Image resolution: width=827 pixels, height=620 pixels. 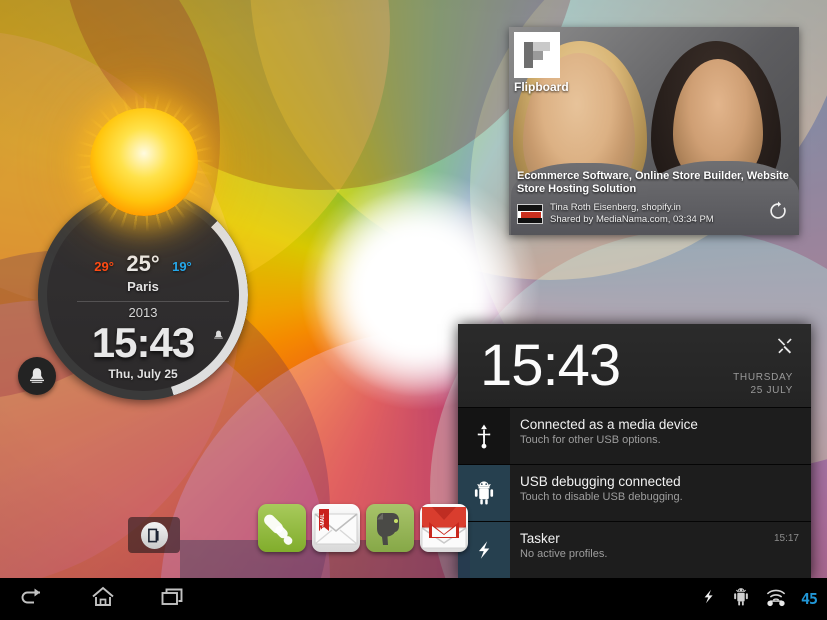 What do you see at coordinates (153, 301) in the screenshot?
I see `widget-divider` at bounding box center [153, 301].